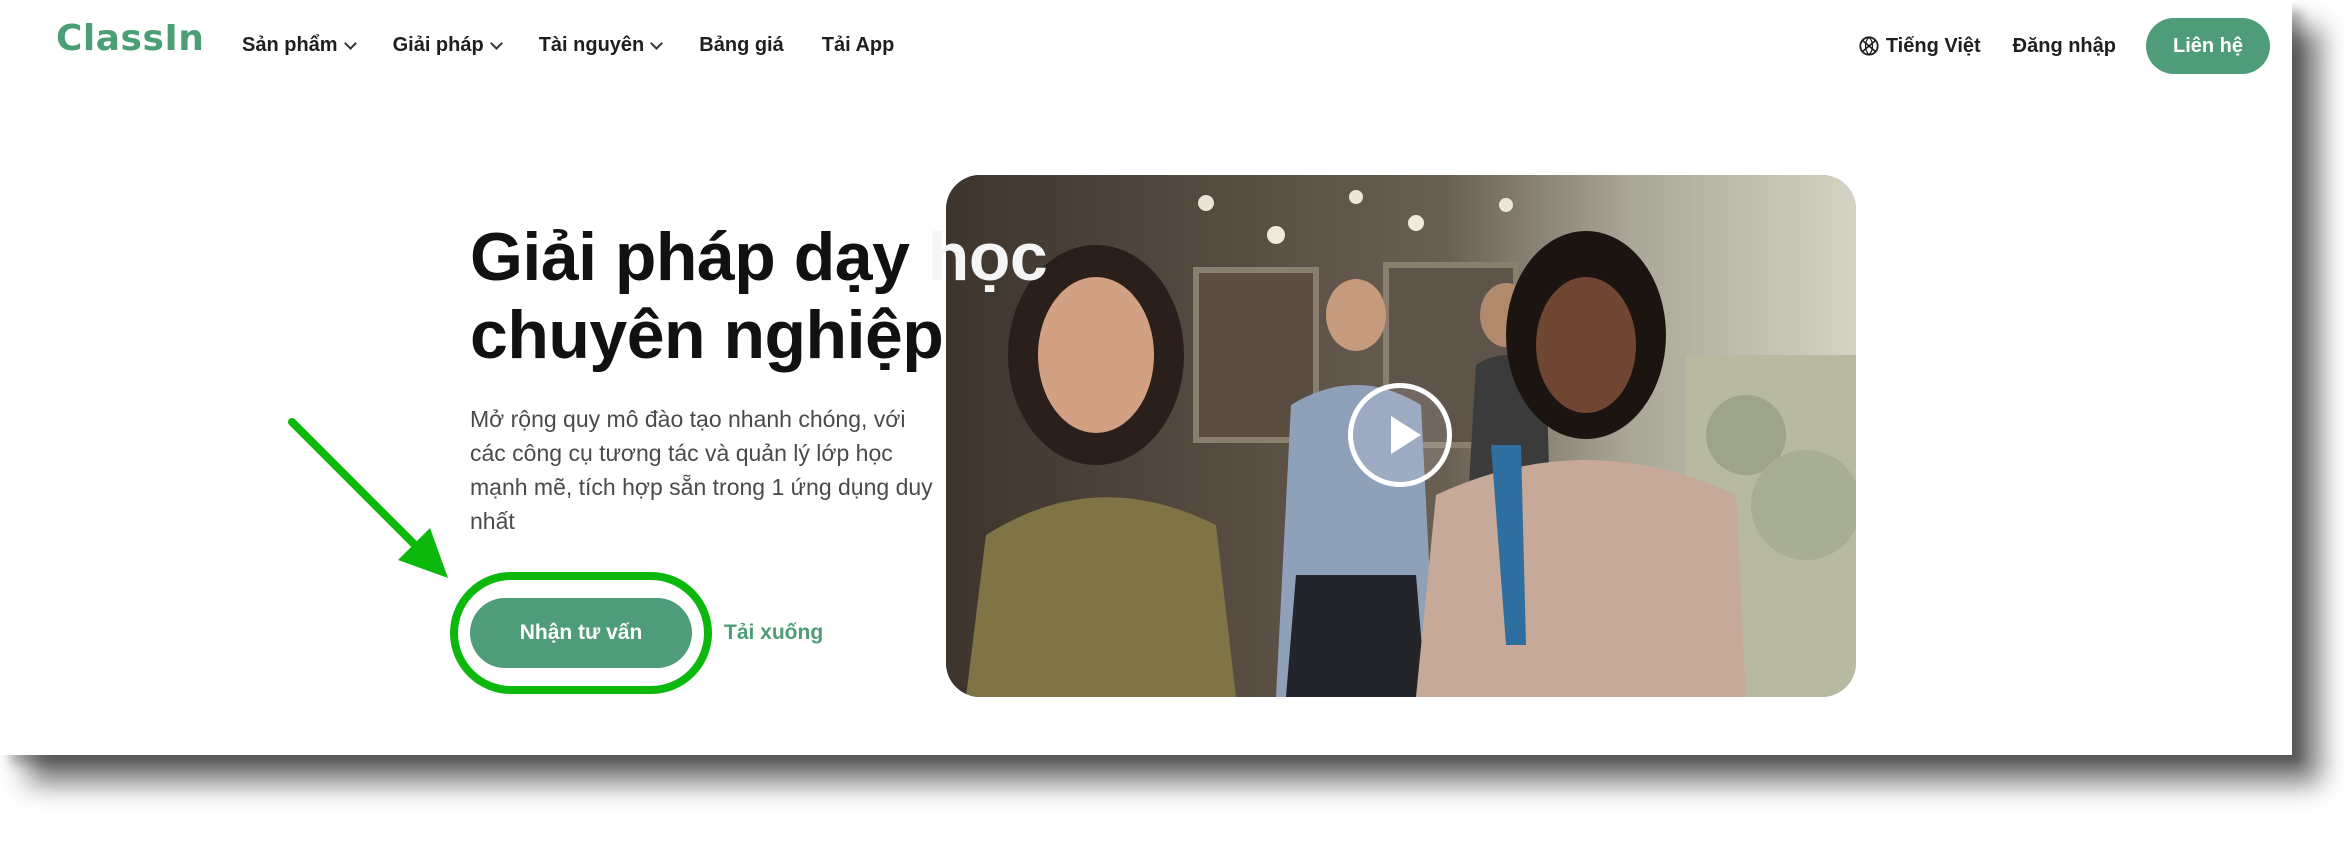 Image resolution: width=2344 pixels, height=843 pixels. I want to click on login-link: Đăng nhập, so click(2064, 46).